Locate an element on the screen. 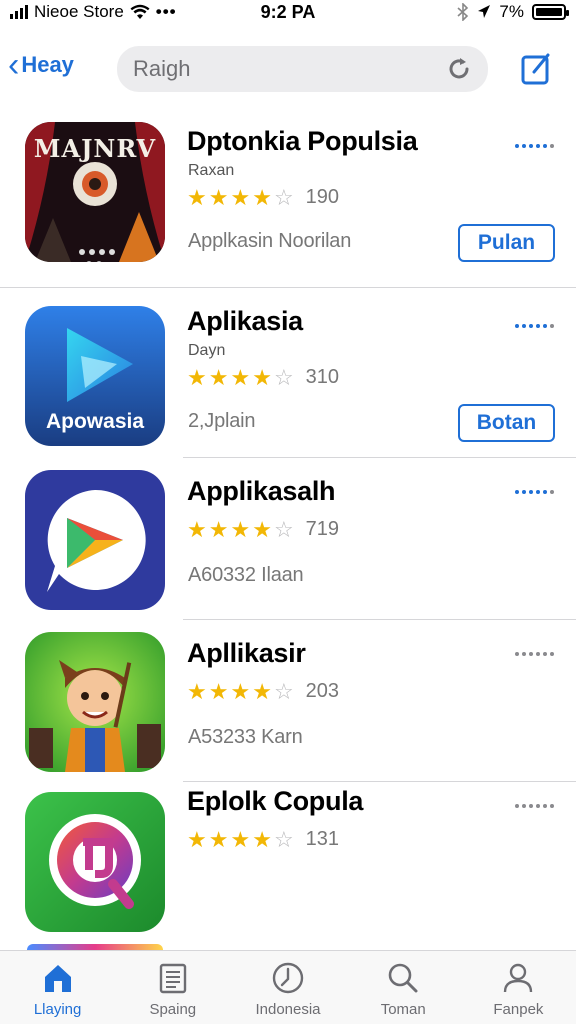 The image size is (576, 1024). rating-count: 719 is located at coordinates (322, 529).